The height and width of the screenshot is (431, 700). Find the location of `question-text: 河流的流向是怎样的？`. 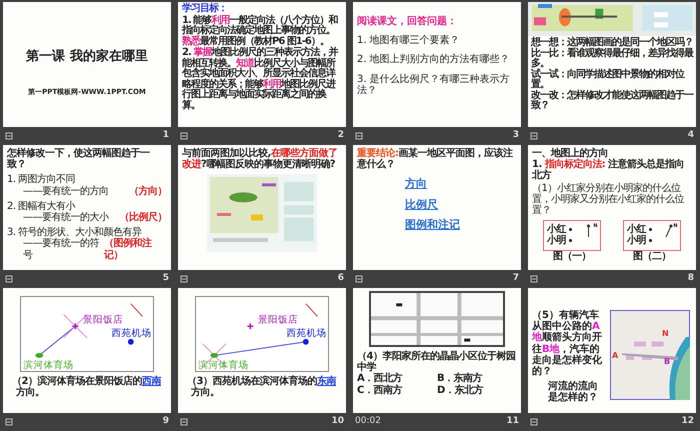

question-text: 河流的流向是怎样的？ is located at coordinates (573, 392).